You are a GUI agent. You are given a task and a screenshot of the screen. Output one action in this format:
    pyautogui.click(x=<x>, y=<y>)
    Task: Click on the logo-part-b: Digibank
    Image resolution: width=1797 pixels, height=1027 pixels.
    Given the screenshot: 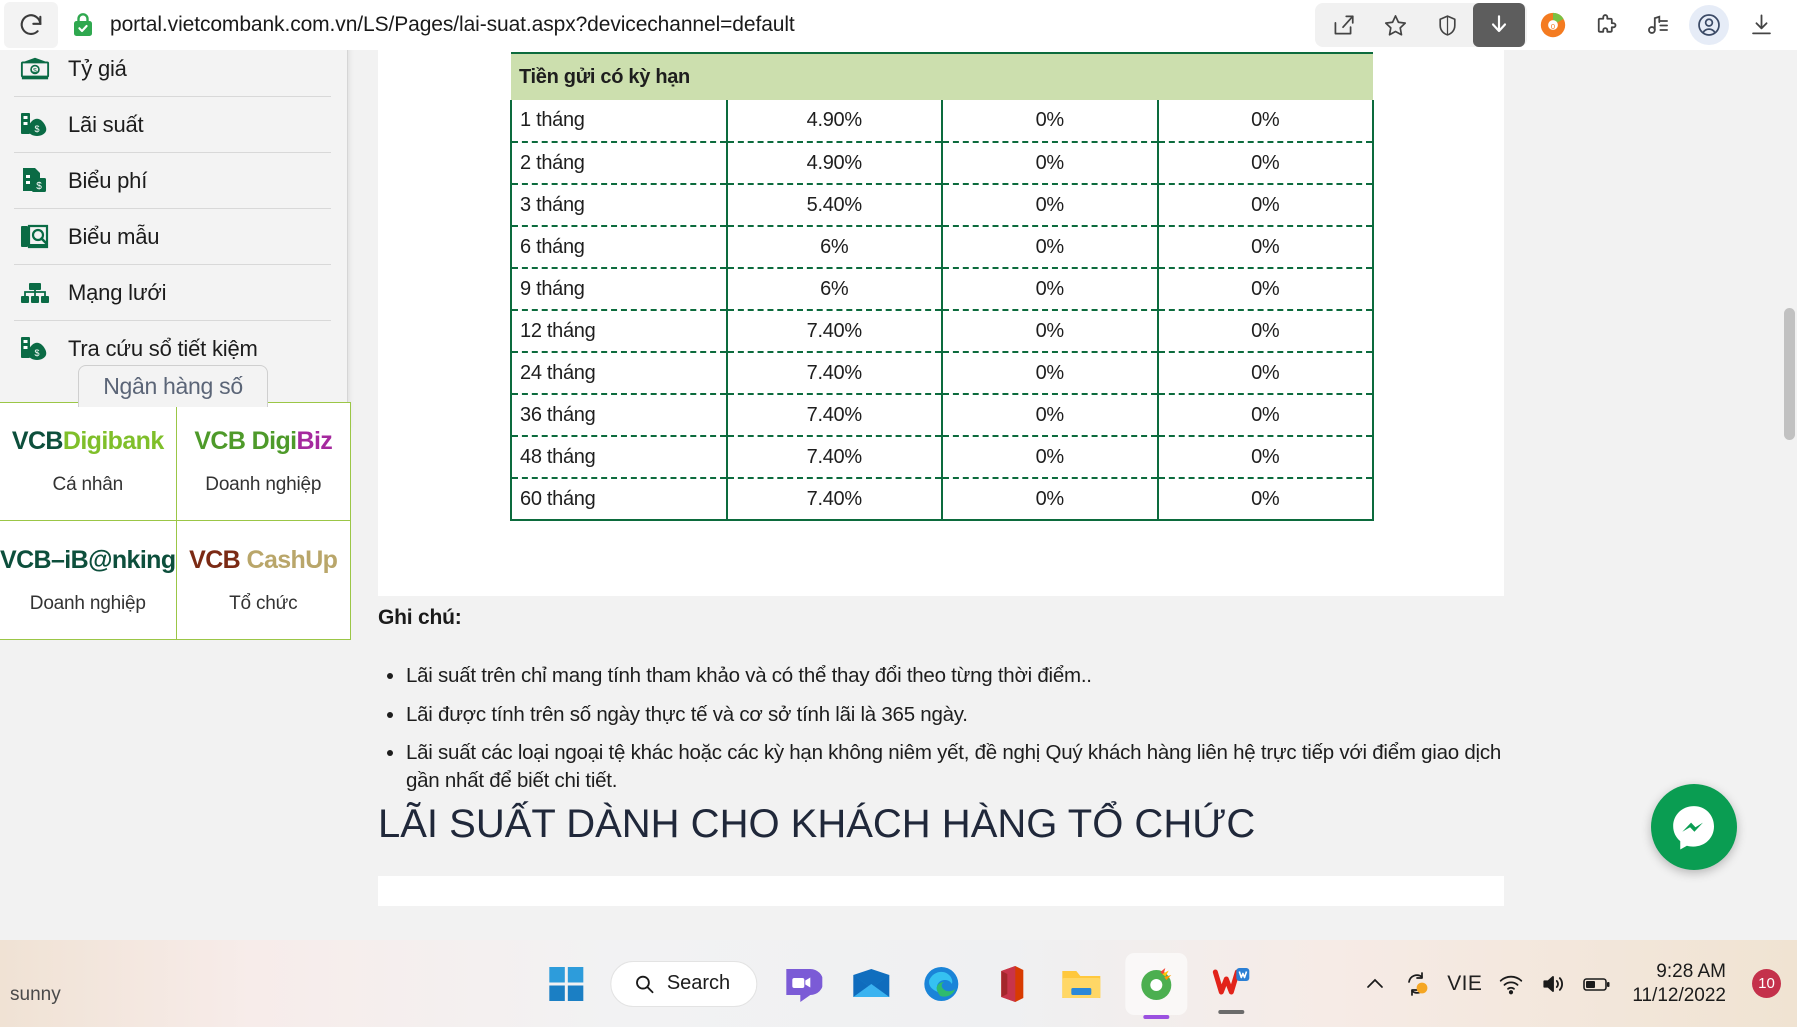 What is the action you would take?
    pyautogui.click(x=113, y=441)
    